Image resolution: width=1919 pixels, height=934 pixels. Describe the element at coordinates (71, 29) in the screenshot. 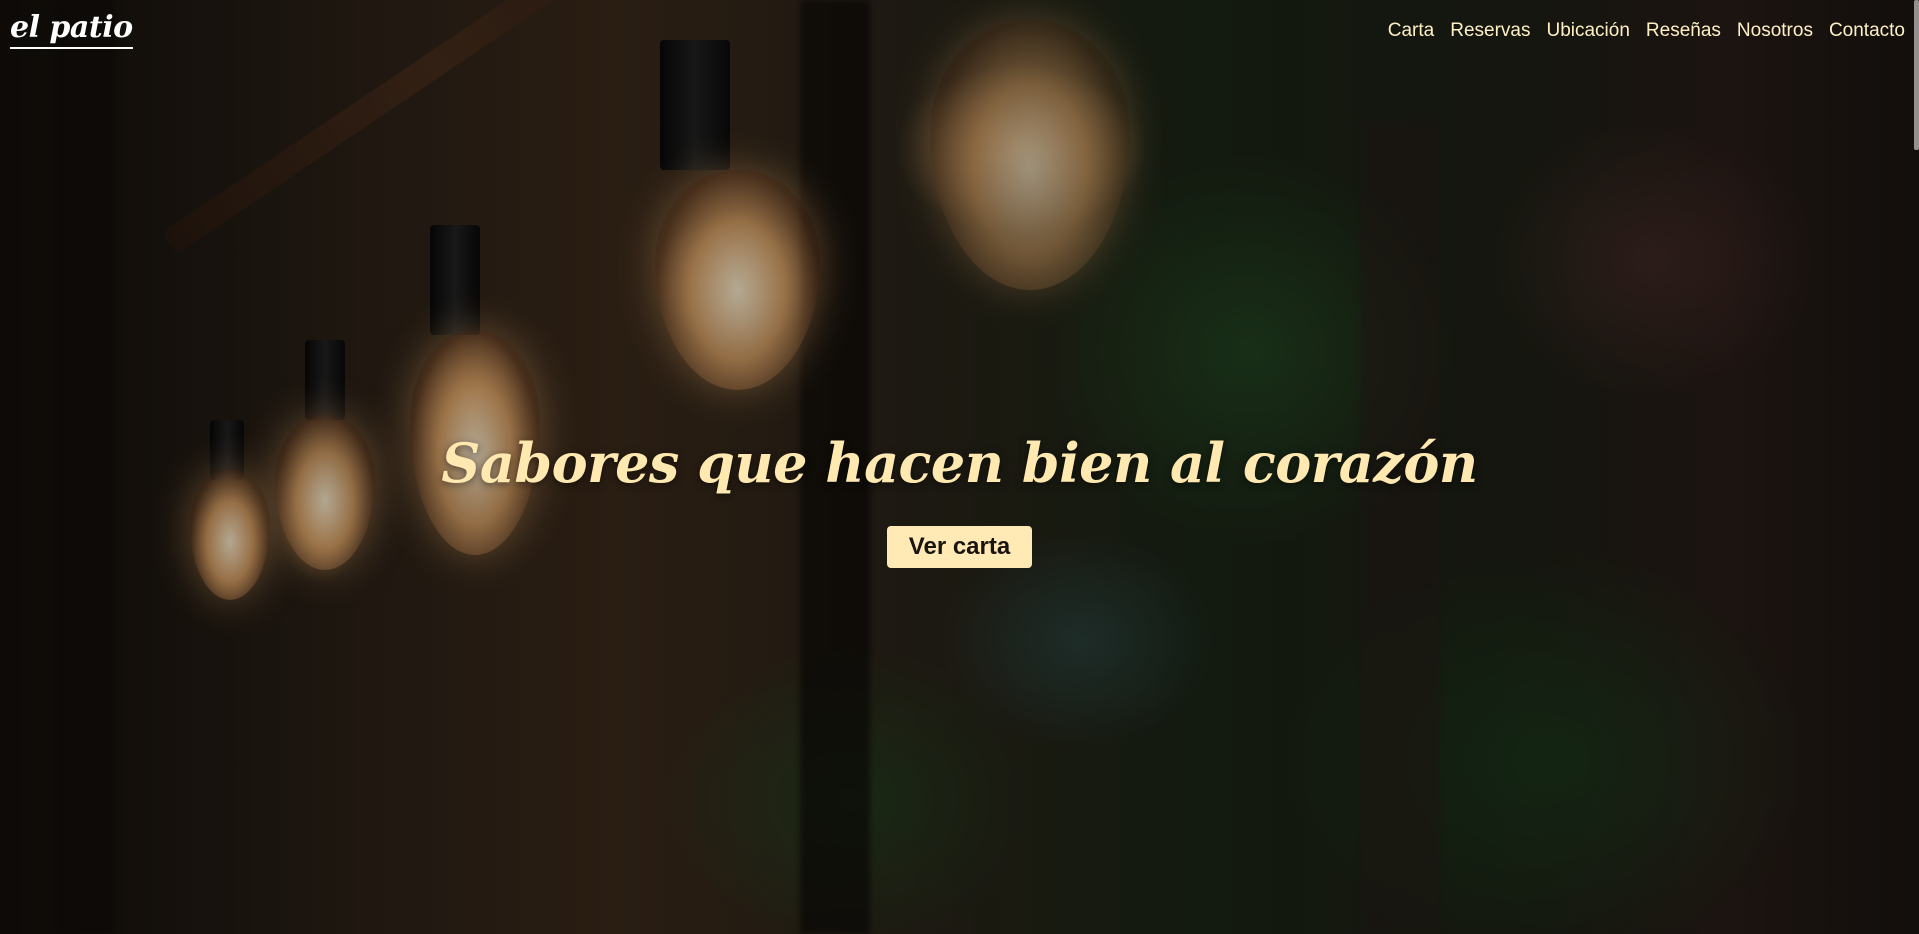

I see `site-logo: el patio` at that location.